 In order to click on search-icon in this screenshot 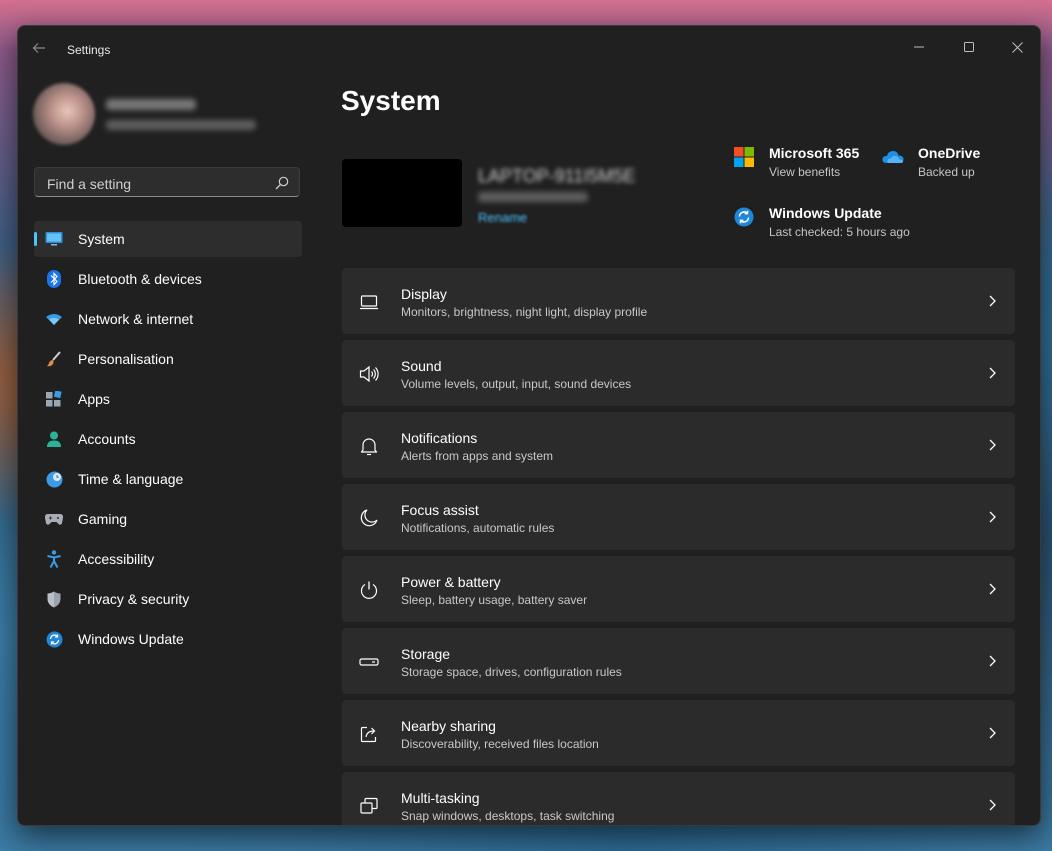, I will do `click(282, 183)`.